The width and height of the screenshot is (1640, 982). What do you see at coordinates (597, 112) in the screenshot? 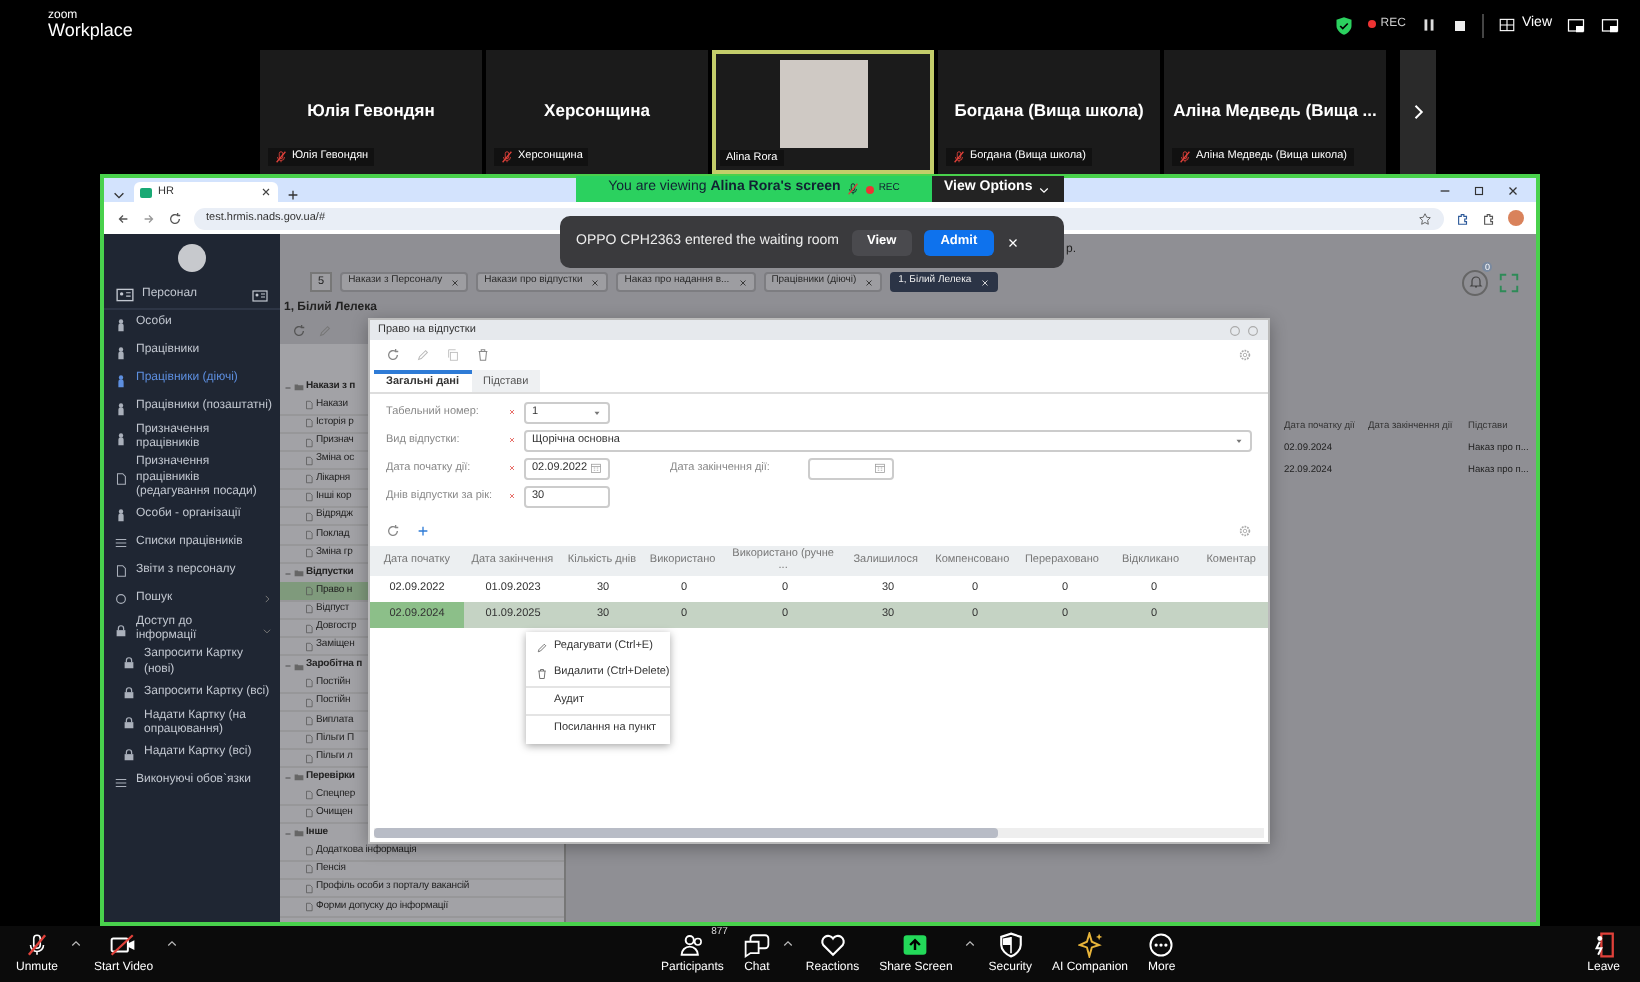
I see `participant-name: Херсонщина` at bounding box center [597, 112].